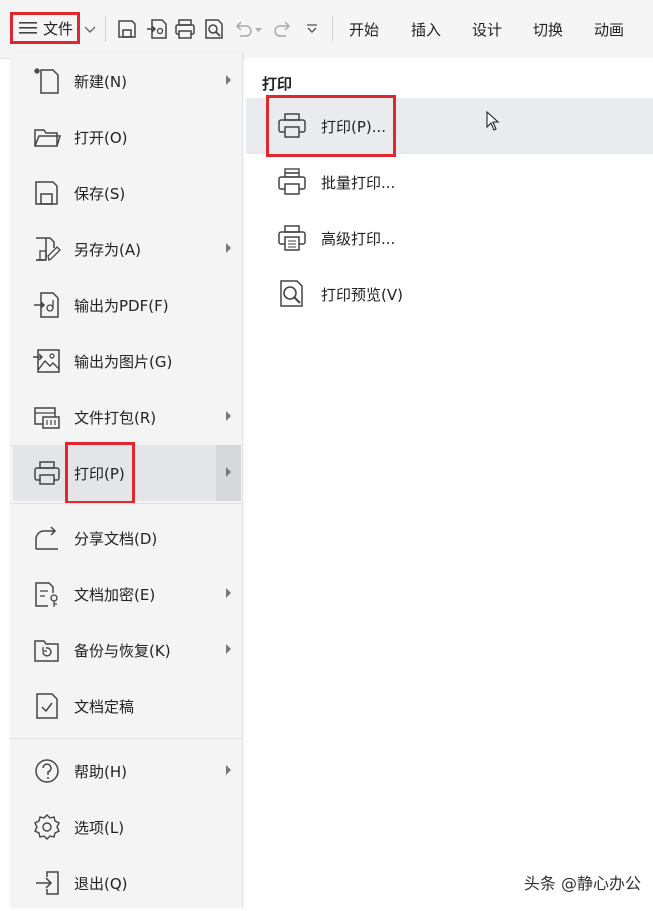  Describe the element at coordinates (47, 418) in the screenshot. I see `package-icon` at that location.